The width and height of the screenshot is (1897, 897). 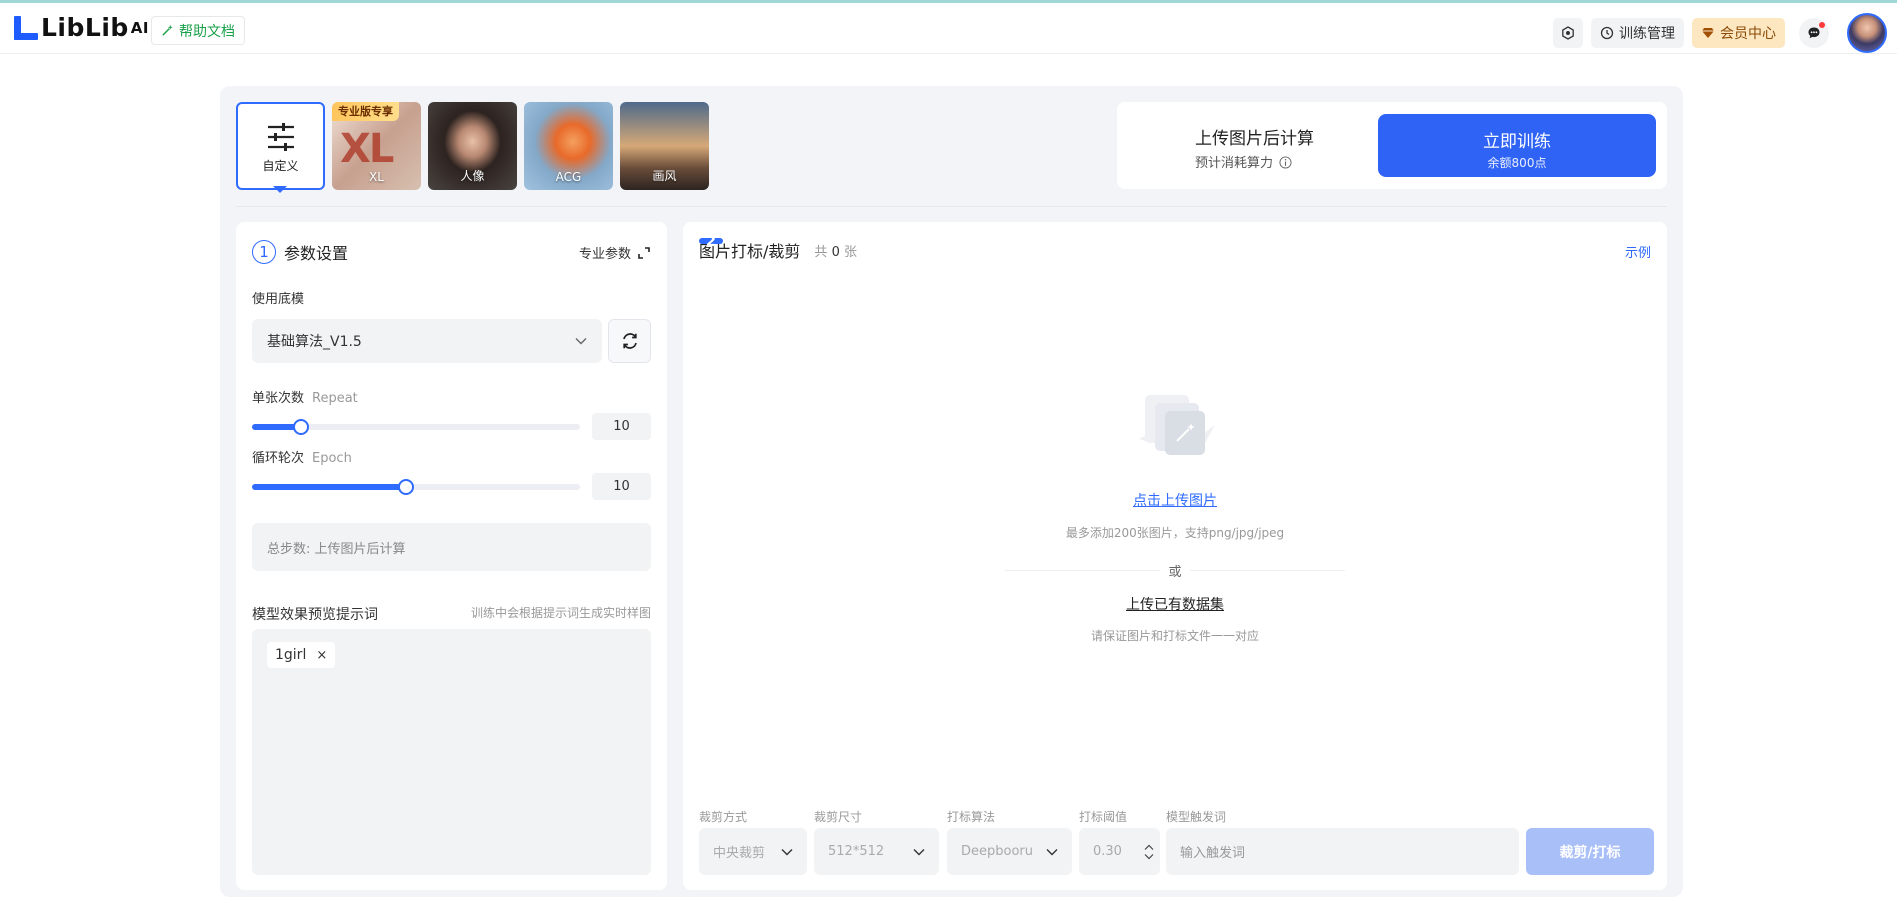 I want to click on pro-params-toggle: 专业参数, so click(x=615, y=252).